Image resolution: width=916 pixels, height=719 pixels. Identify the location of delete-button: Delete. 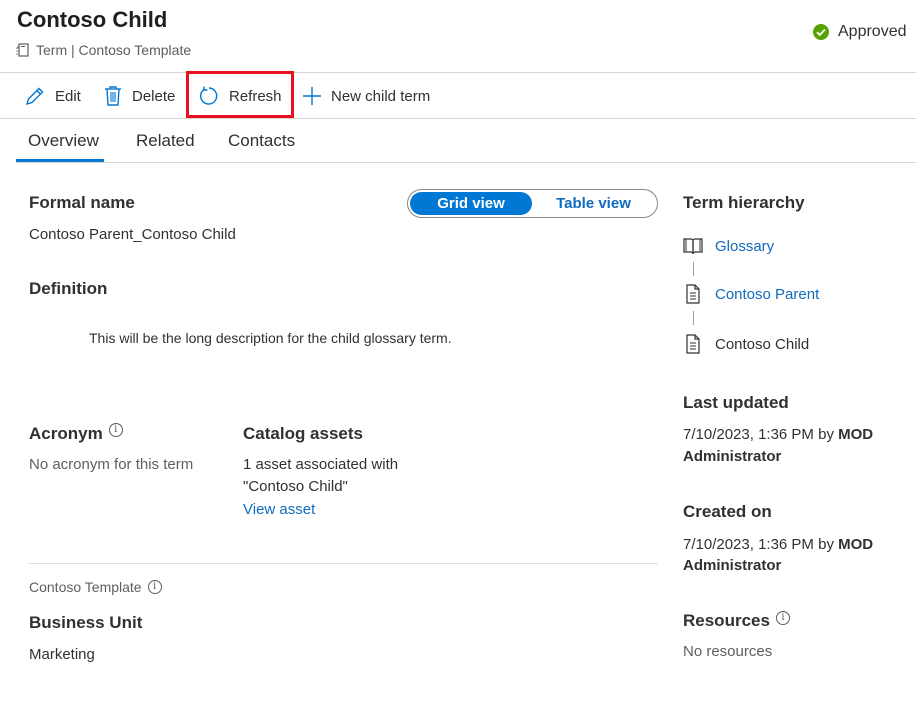
(139, 96).